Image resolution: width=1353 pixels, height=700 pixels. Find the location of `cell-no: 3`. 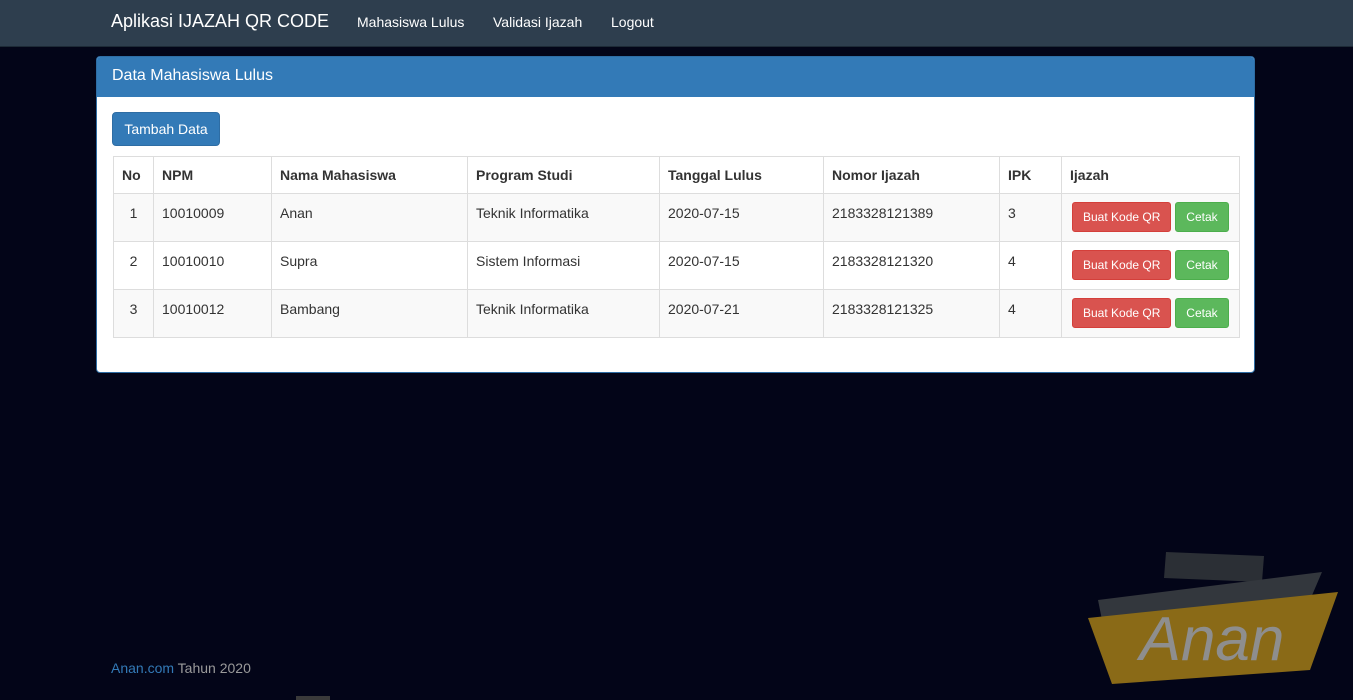

cell-no: 3 is located at coordinates (133, 313).